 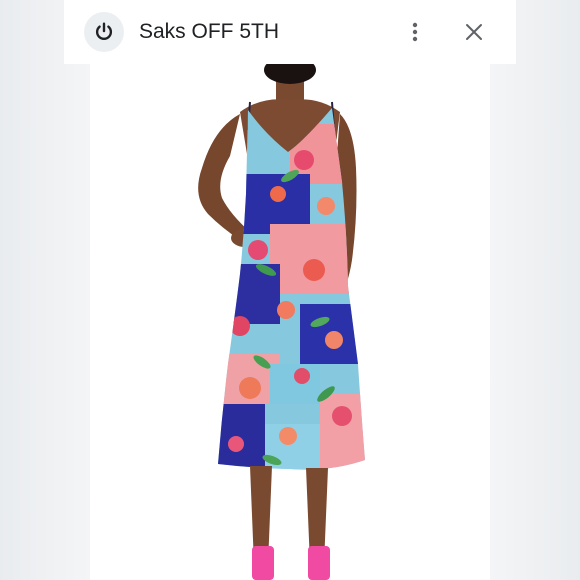 What do you see at coordinates (209, 31) in the screenshot?
I see `app-title: Saks OFF 5TH` at bounding box center [209, 31].